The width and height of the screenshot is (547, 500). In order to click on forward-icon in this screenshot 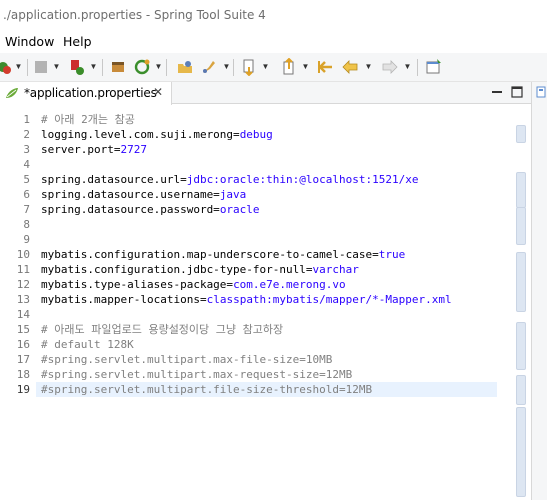, I will do `click(390, 67)`.